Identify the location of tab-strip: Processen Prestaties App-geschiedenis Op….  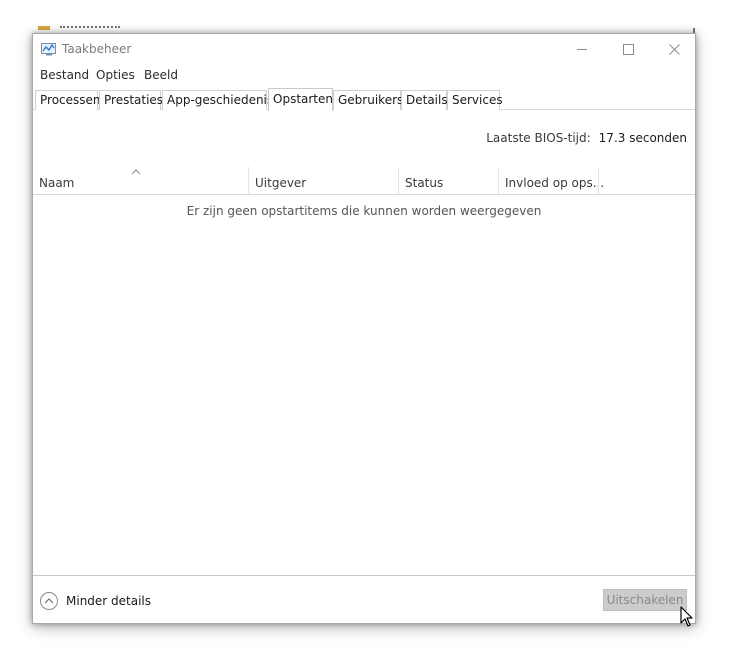
(364, 99).